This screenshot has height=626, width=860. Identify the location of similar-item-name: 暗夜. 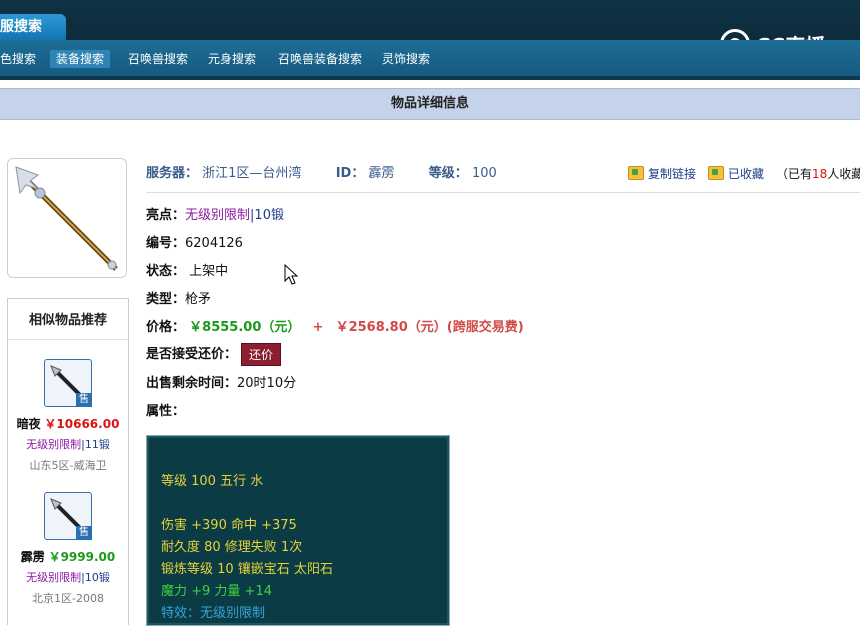
(28, 424).